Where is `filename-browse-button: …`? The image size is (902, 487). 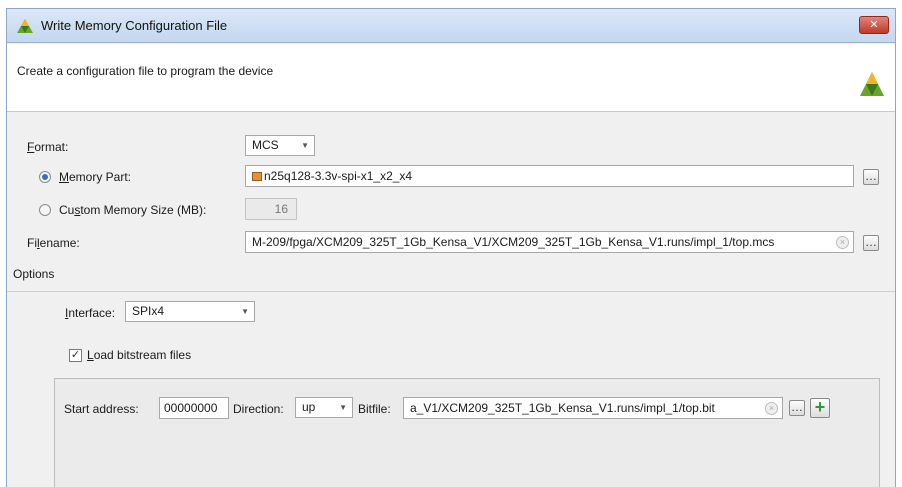 filename-browse-button: … is located at coordinates (871, 243).